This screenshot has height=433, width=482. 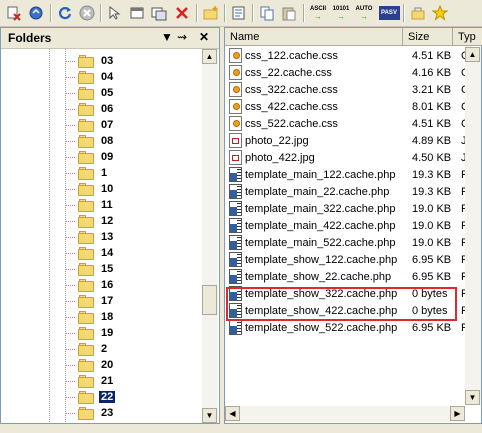 What do you see at coordinates (182, 13) in the screenshot?
I see `delete-icon` at bounding box center [182, 13].